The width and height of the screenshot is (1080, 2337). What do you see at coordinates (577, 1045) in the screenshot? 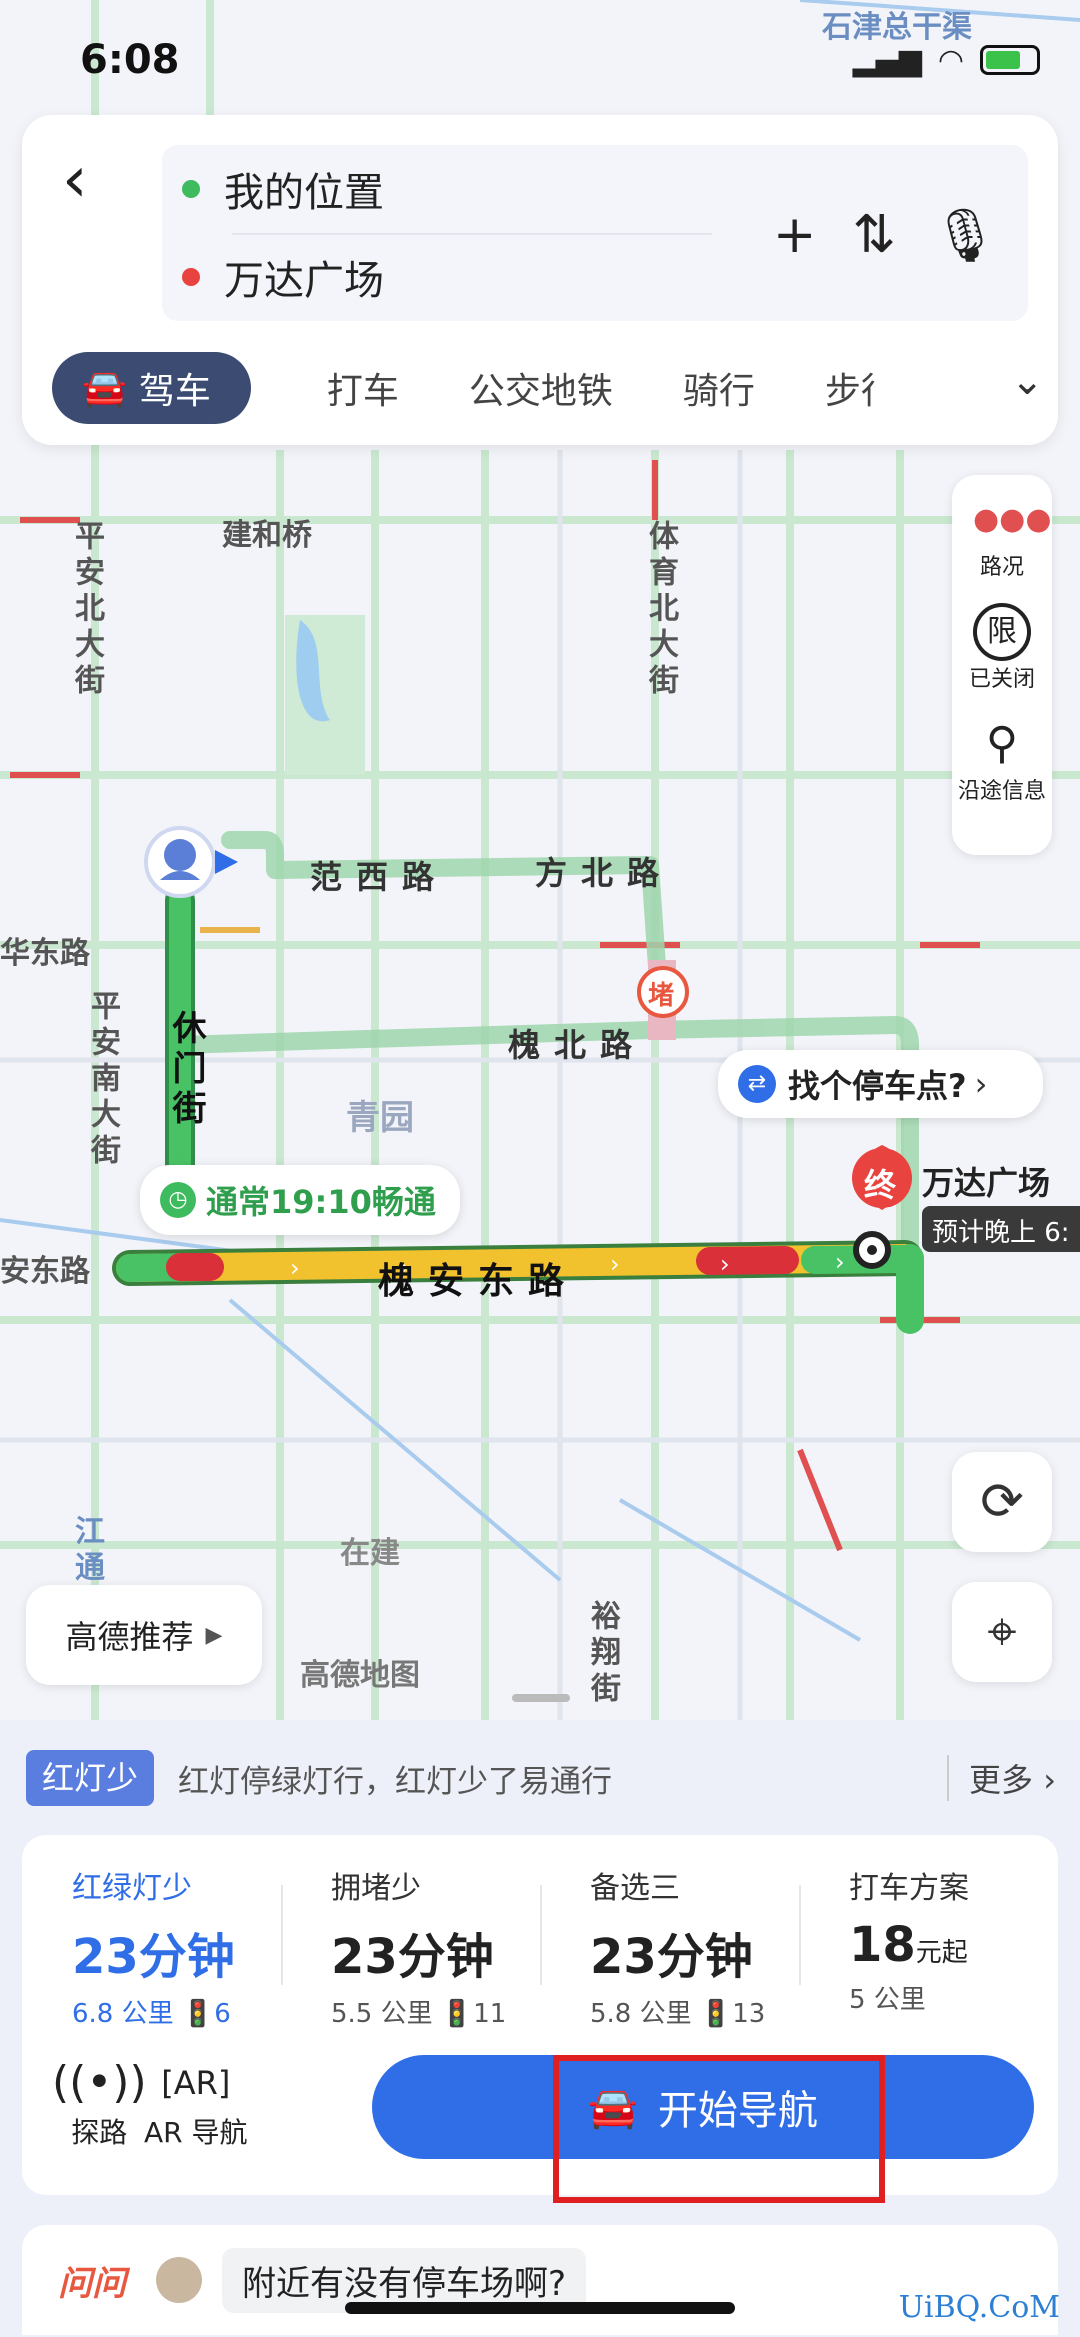
I see `map-label-huaibei: 槐北路` at bounding box center [577, 1045].